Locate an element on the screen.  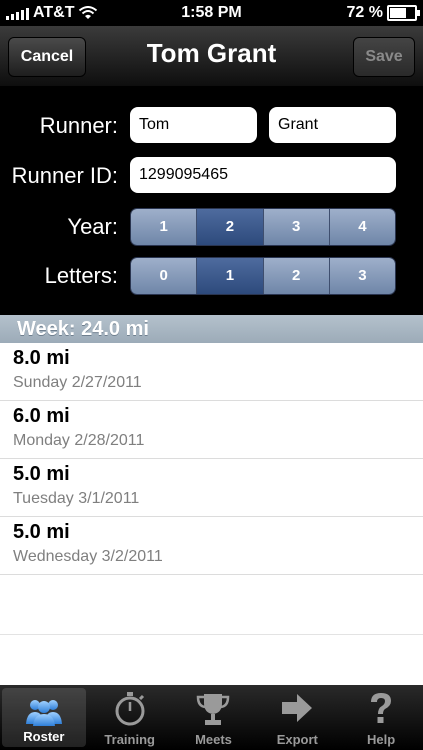
tab-roster: Roster is located at coordinates (44, 717).